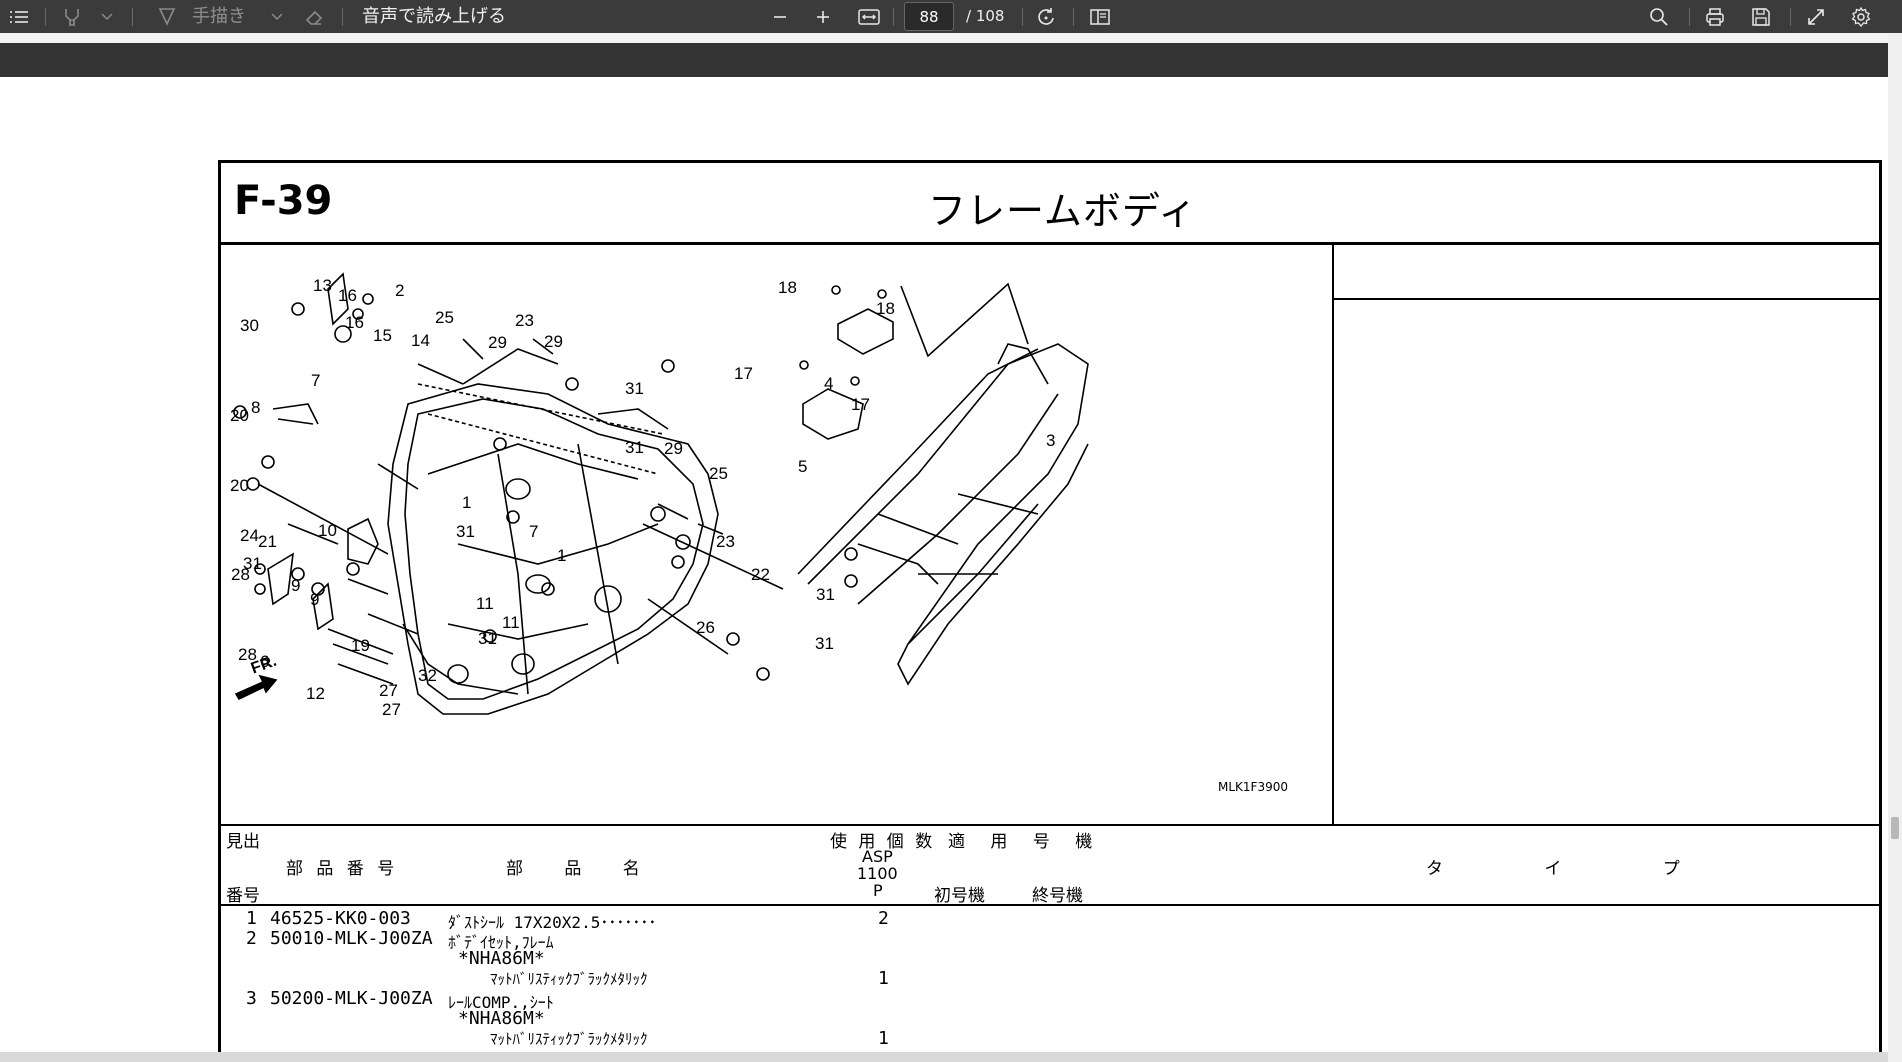 The width and height of the screenshot is (1902, 1062). Describe the element at coordinates (1046, 16) in the screenshot. I see `rotate-icon` at that location.